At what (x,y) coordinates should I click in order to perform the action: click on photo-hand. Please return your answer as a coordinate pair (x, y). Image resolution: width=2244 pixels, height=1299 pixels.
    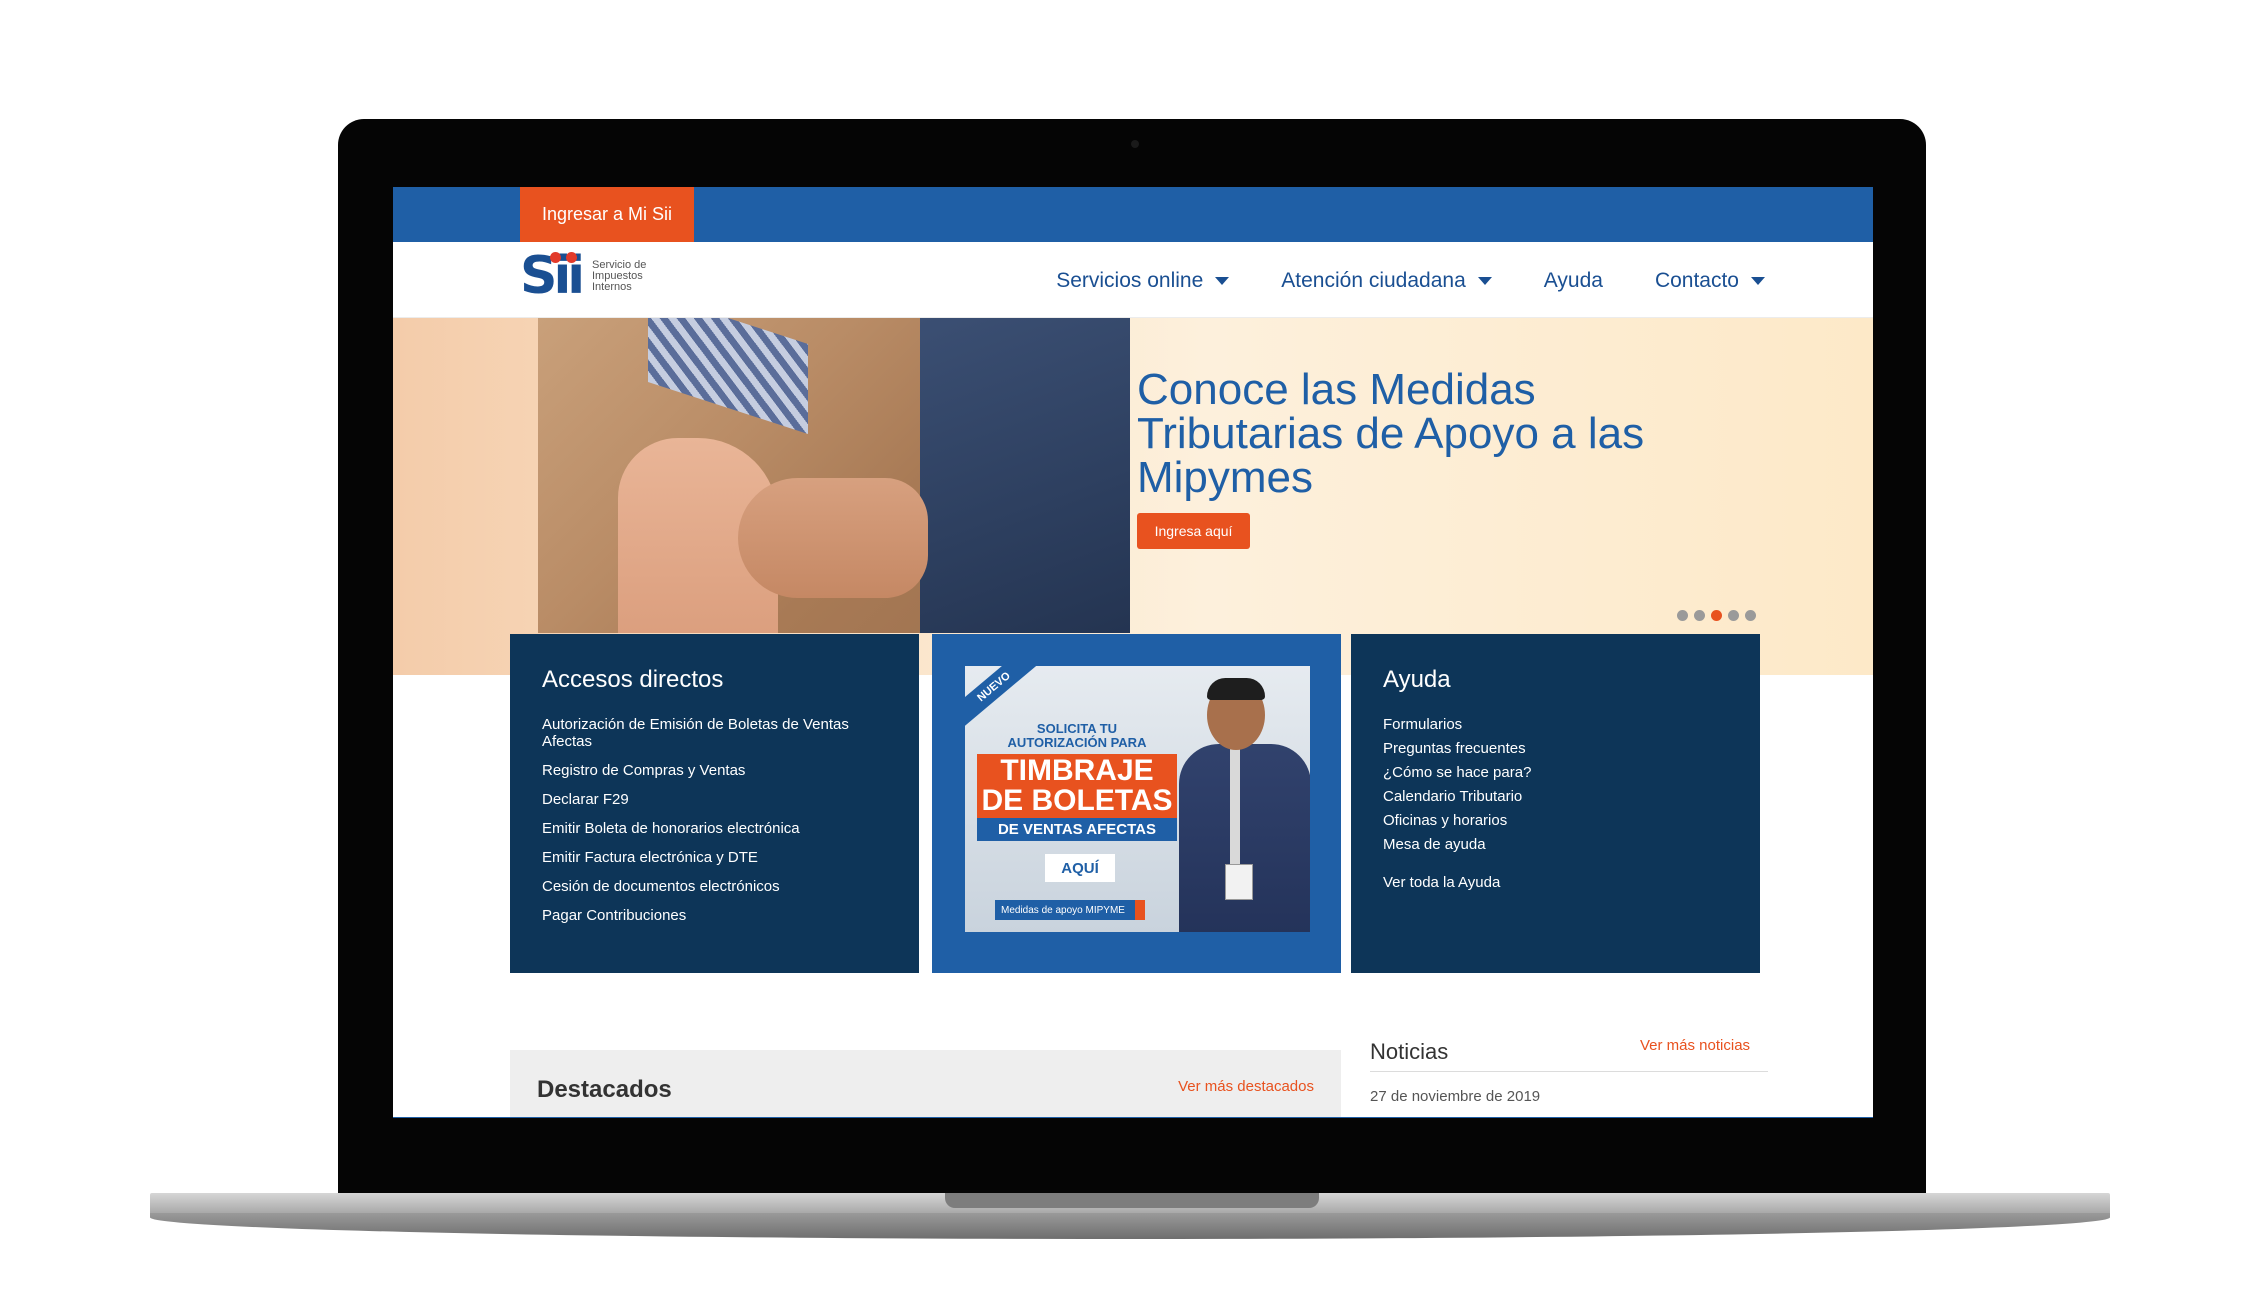
    Looking at the image, I should click on (833, 538).